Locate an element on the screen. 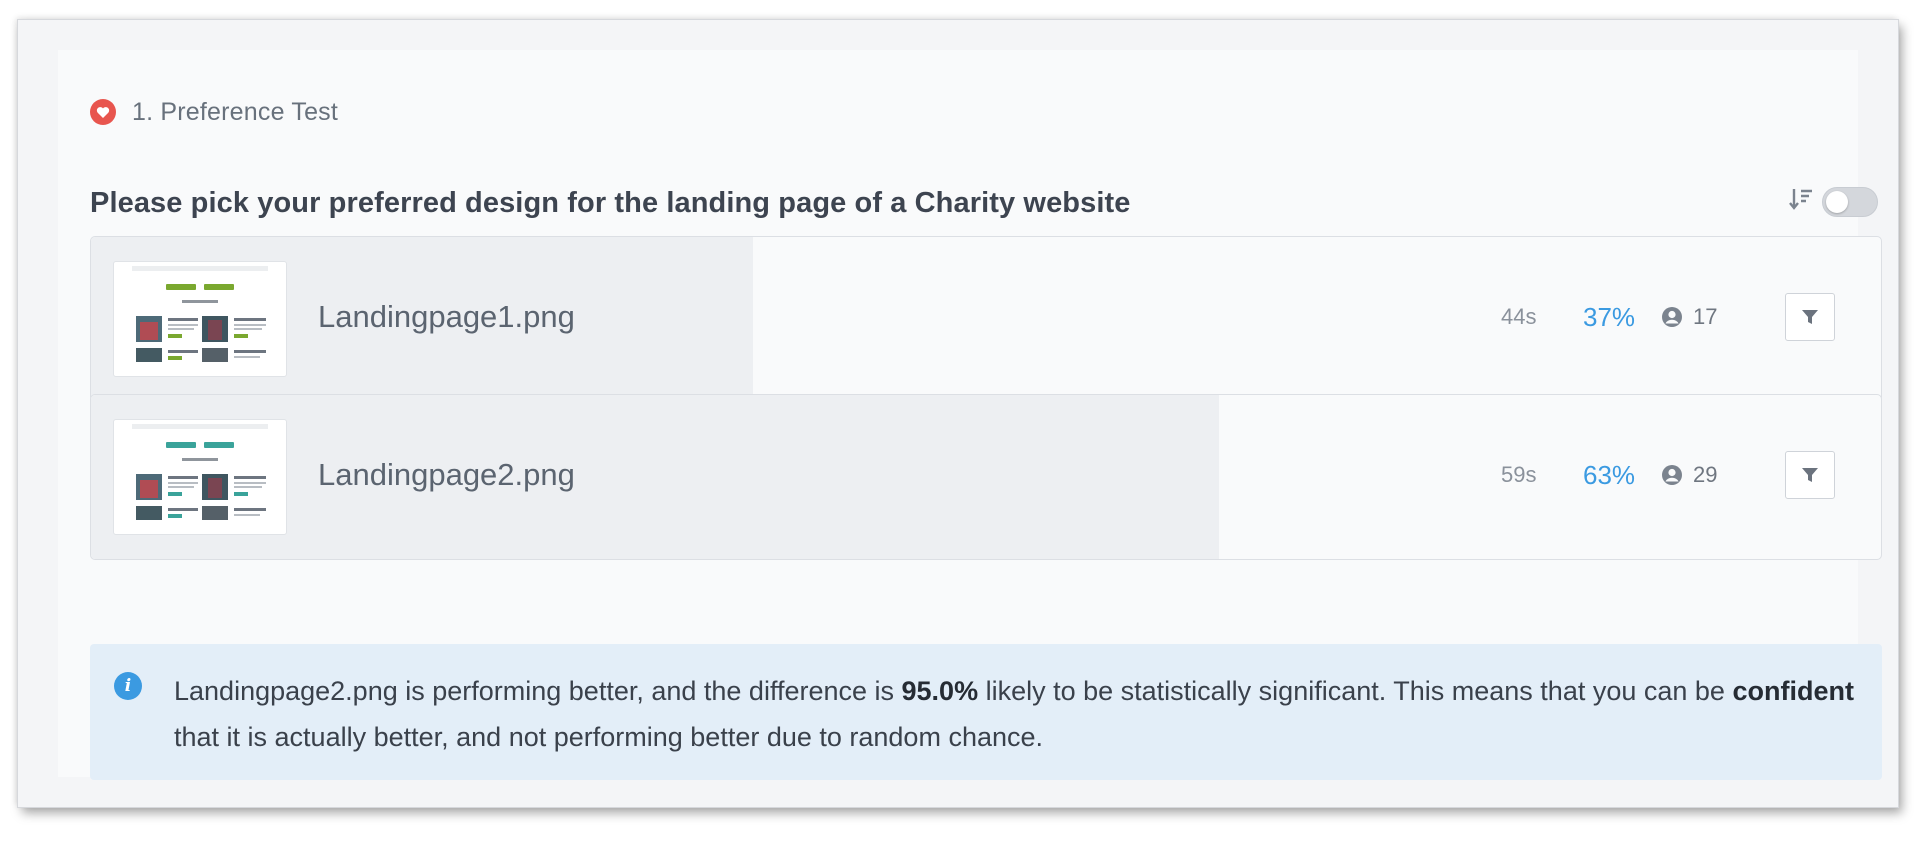 Image resolution: width=1920 pixels, height=845 pixels. respondent-count-value: 17 is located at coordinates (1705, 316).